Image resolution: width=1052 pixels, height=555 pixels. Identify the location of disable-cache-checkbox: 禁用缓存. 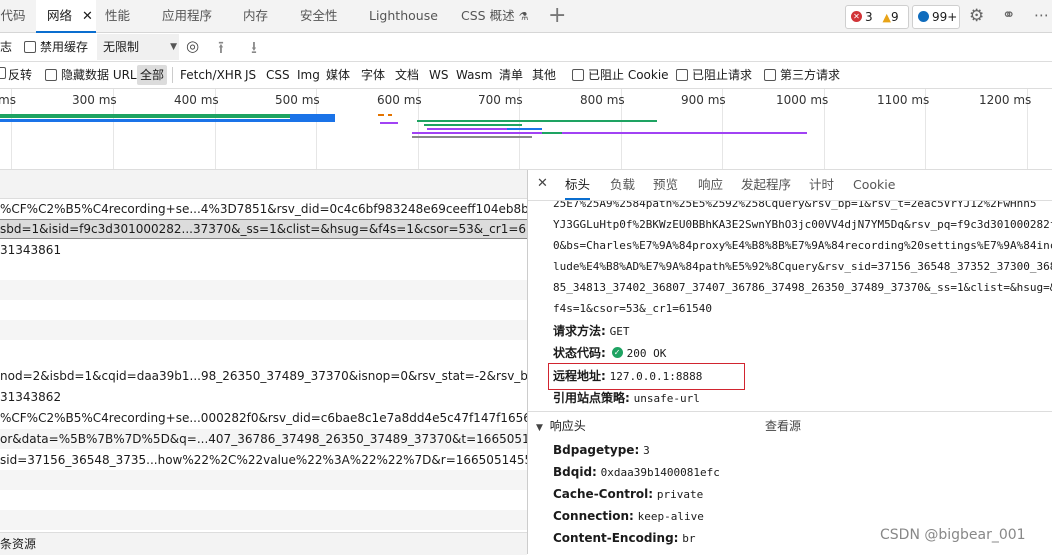
(56, 47).